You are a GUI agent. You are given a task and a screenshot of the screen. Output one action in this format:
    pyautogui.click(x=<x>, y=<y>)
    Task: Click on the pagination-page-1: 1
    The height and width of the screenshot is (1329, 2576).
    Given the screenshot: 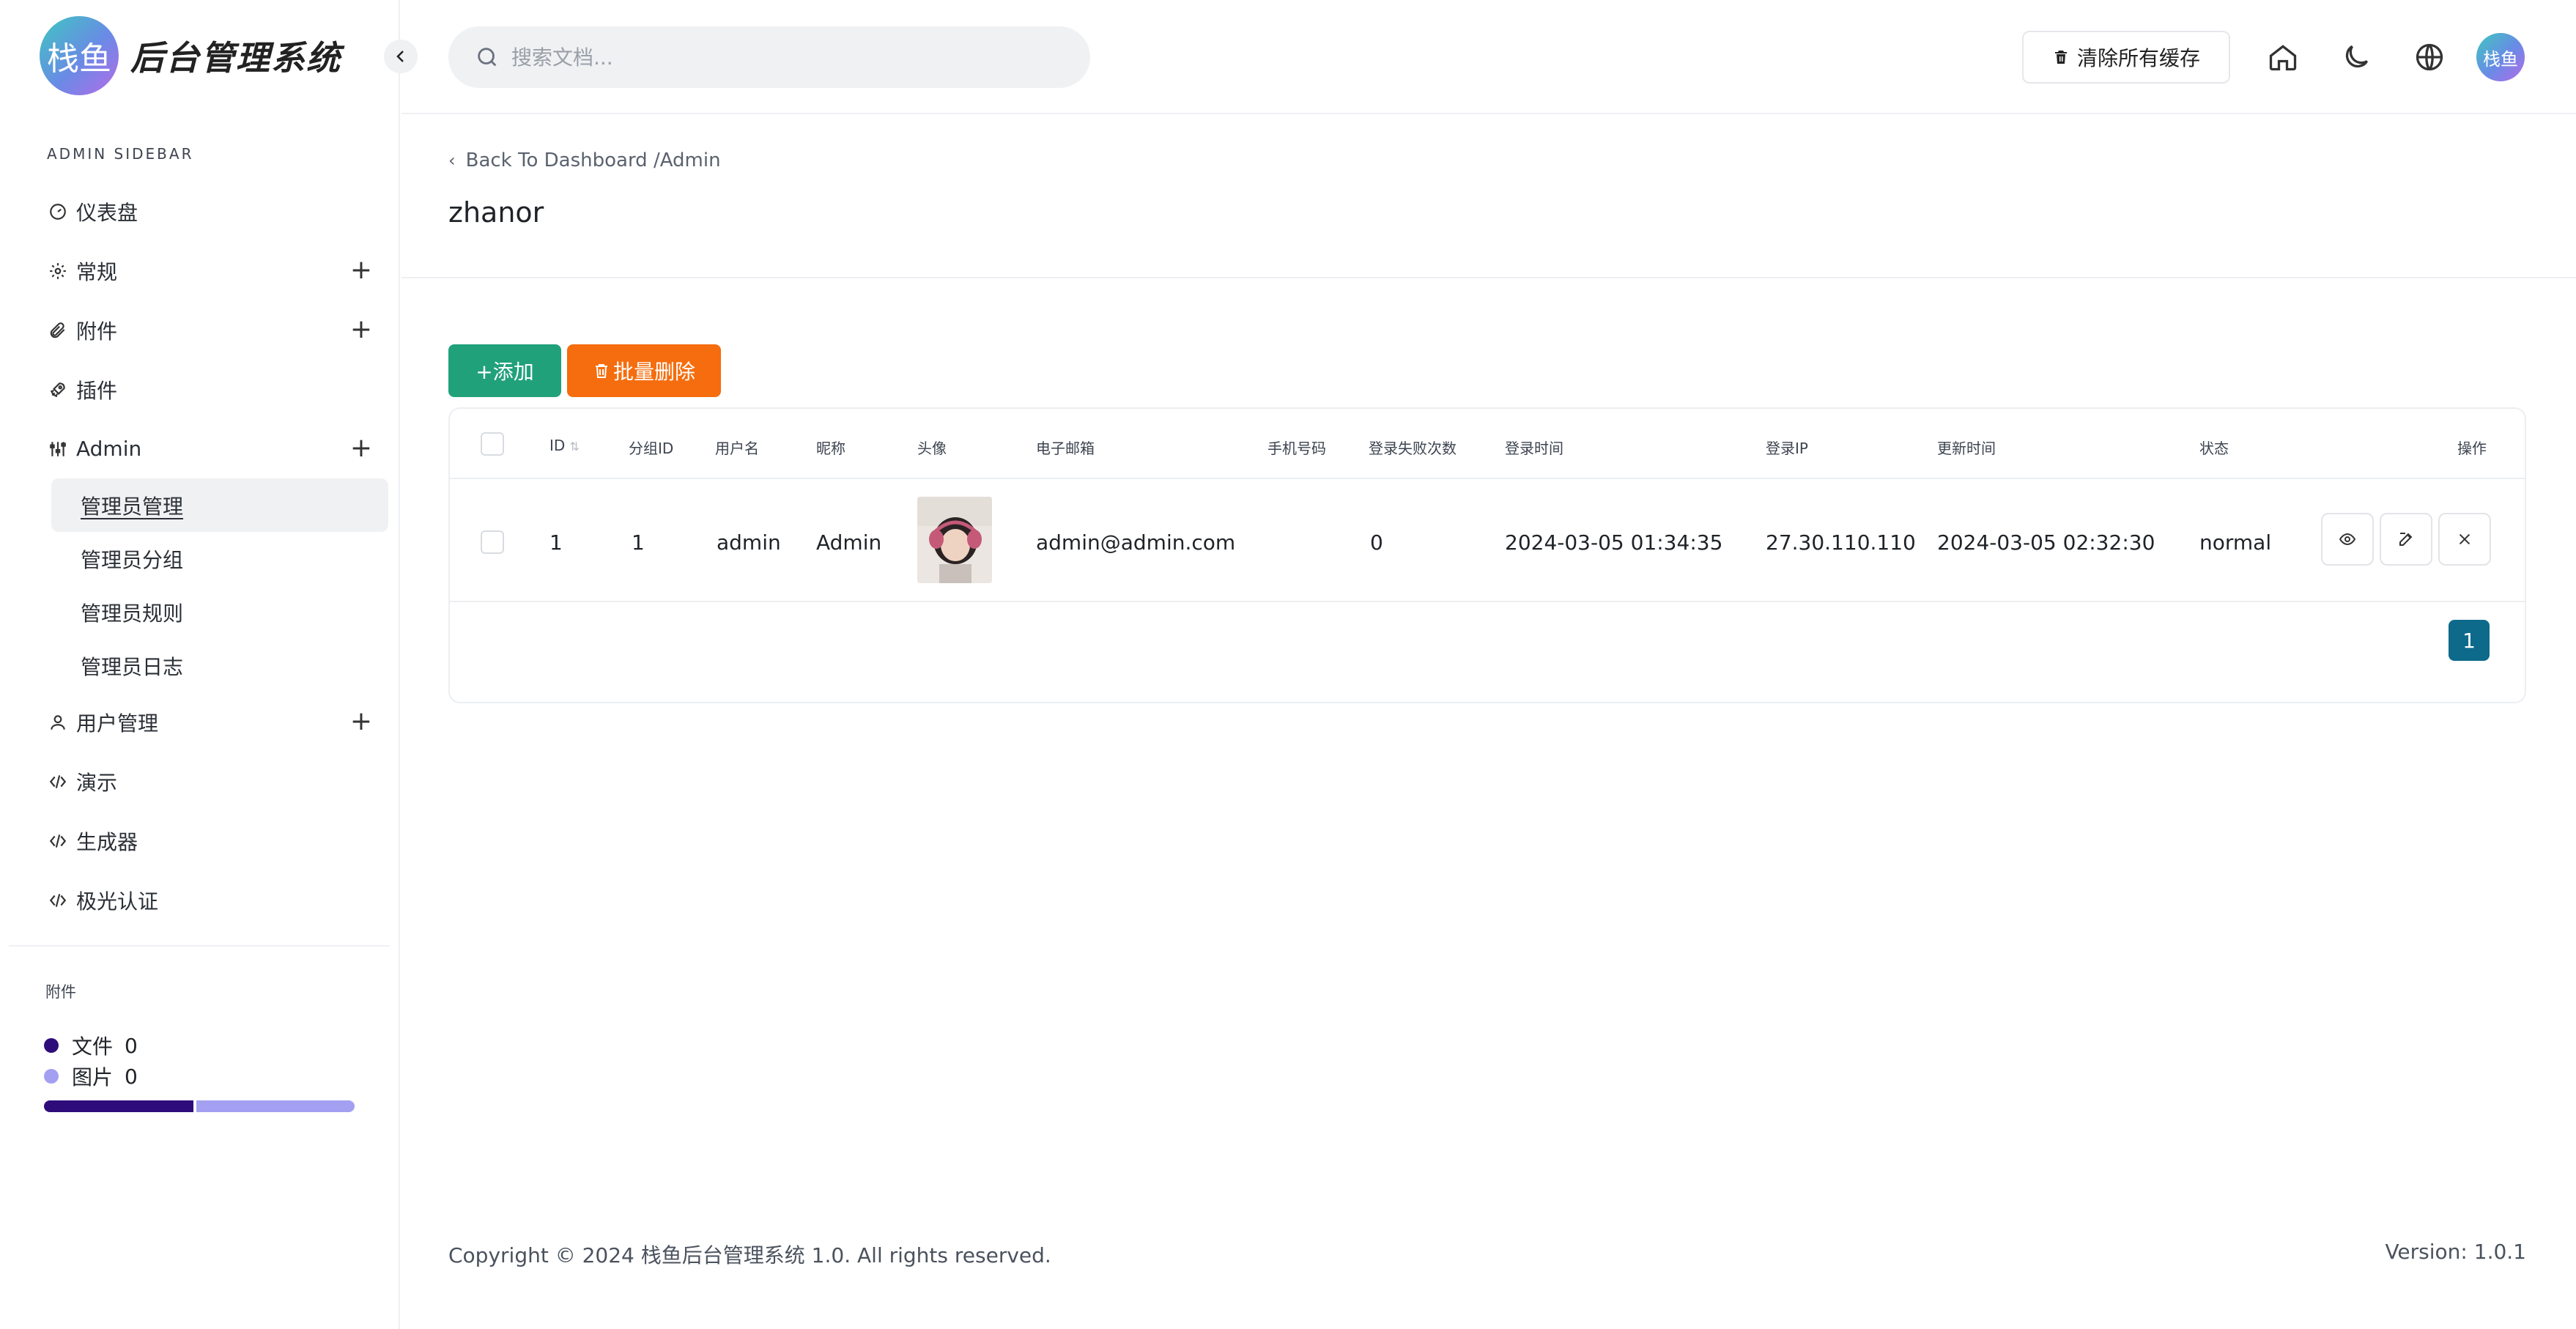 What is the action you would take?
    pyautogui.click(x=2469, y=640)
    